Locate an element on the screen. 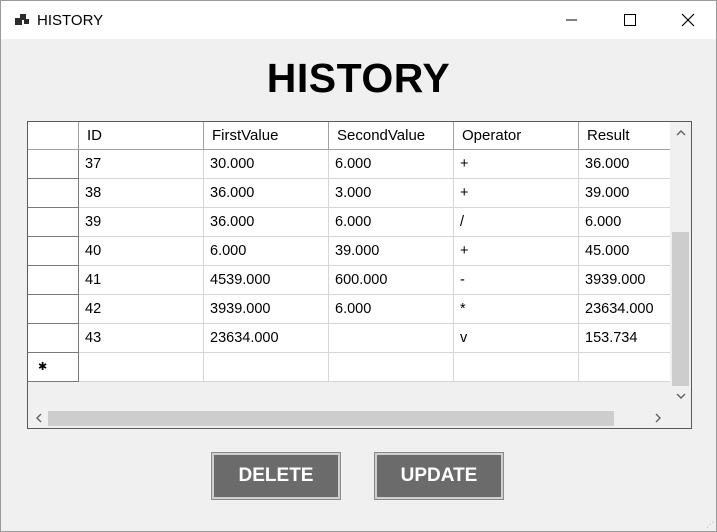 This screenshot has width=717, height=532. cell-operator: v is located at coordinates (516, 338).